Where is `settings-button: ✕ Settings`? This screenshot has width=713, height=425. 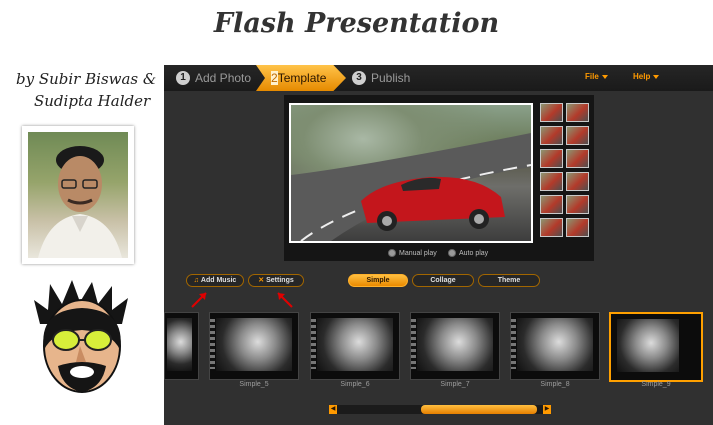 settings-button: ✕ Settings is located at coordinates (276, 280).